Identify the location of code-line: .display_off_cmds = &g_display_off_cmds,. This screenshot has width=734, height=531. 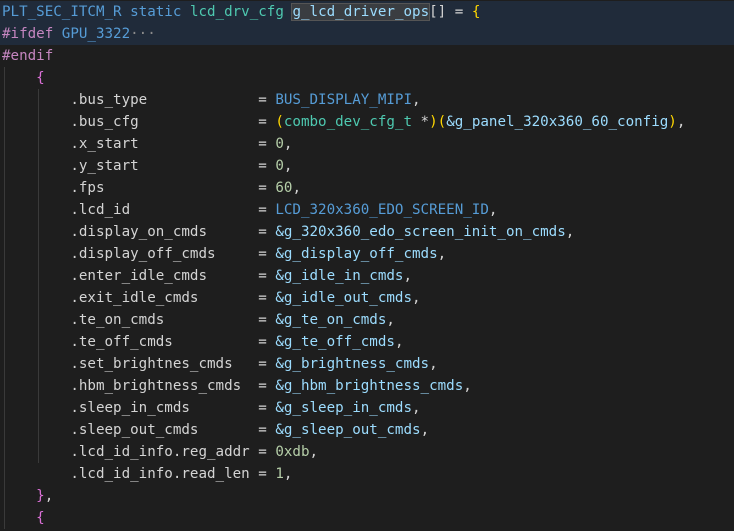
(367, 254).